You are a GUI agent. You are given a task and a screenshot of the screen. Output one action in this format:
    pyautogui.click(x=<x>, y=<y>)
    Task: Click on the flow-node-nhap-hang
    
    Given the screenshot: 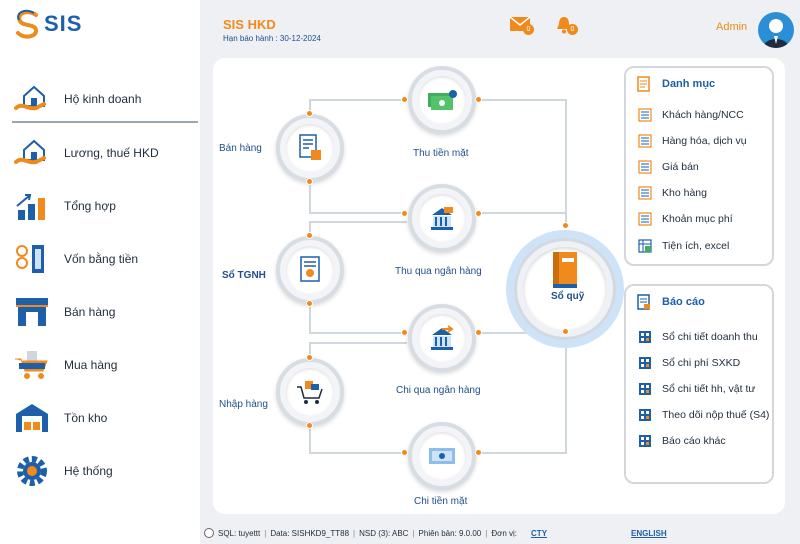 What is the action you would take?
    pyautogui.click(x=310, y=392)
    